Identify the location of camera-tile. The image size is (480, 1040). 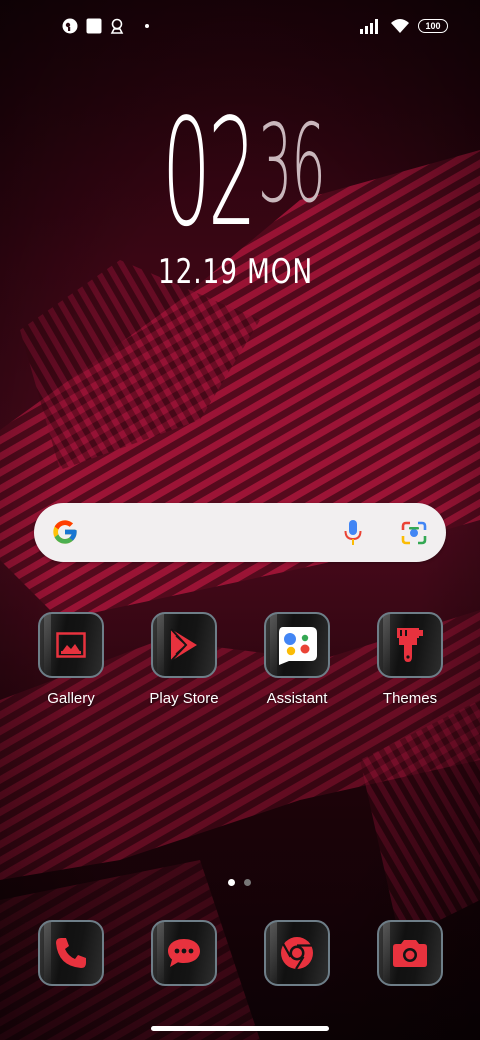
(410, 953).